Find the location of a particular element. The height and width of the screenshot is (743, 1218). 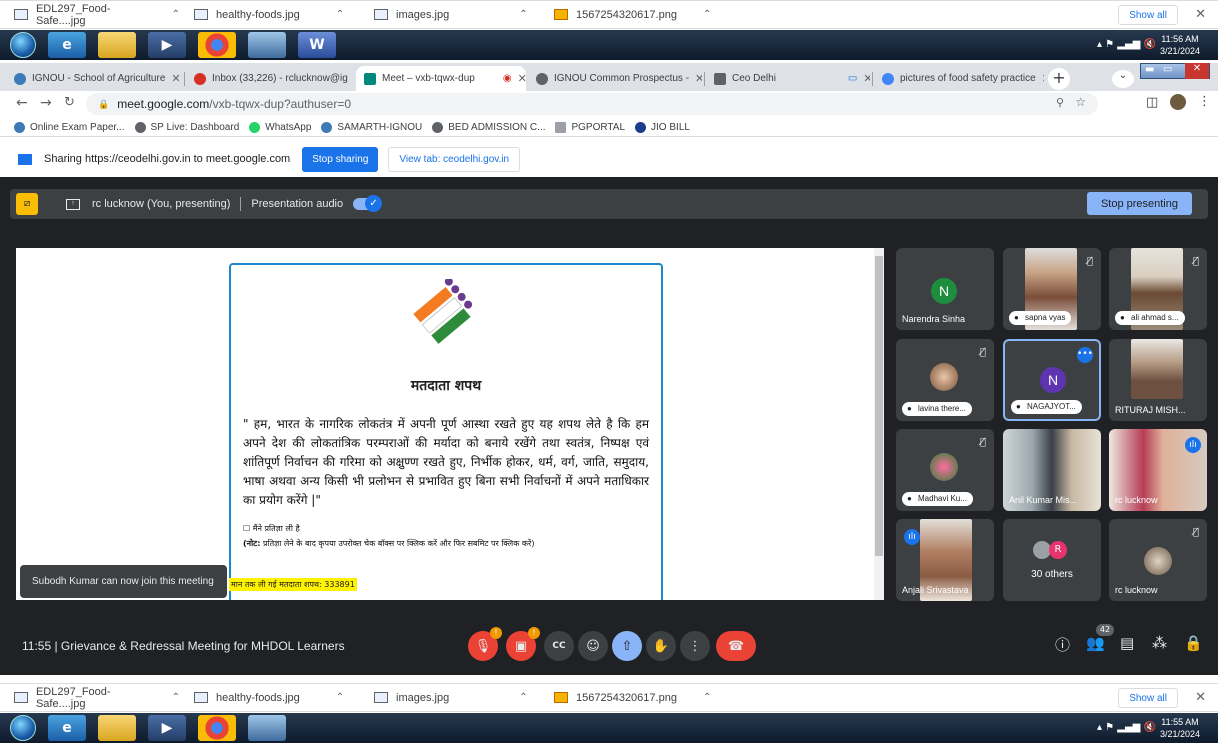

page-scrollbar is located at coordinates (879, 424).